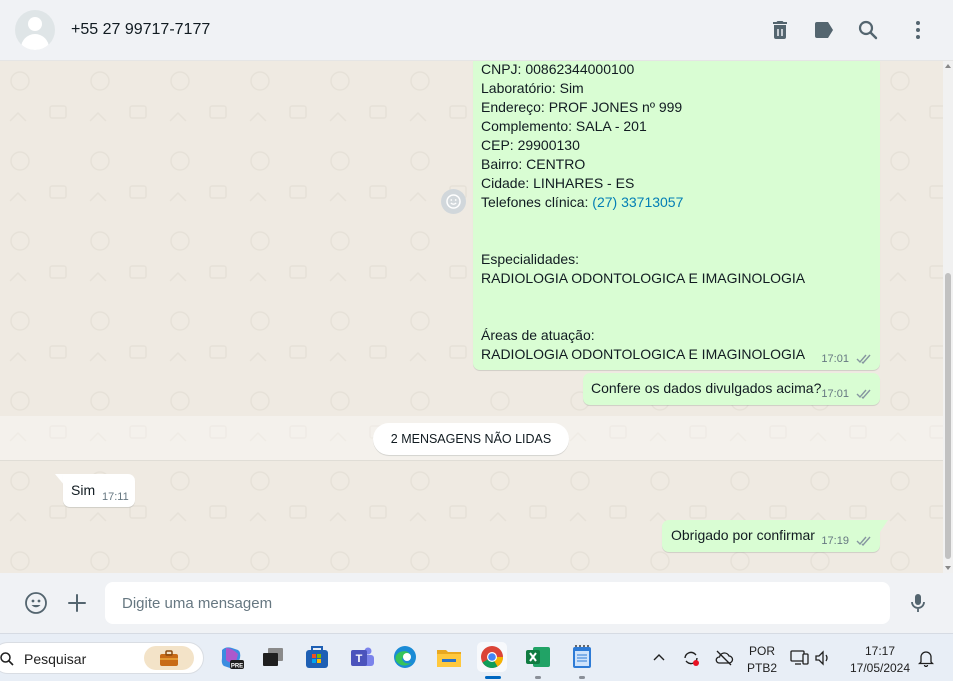  Describe the element at coordinates (926, 658) in the screenshot. I see `notification-bell-icon` at that location.